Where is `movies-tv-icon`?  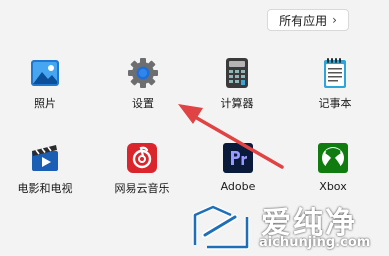
movies-tv-icon is located at coordinates (45, 158).